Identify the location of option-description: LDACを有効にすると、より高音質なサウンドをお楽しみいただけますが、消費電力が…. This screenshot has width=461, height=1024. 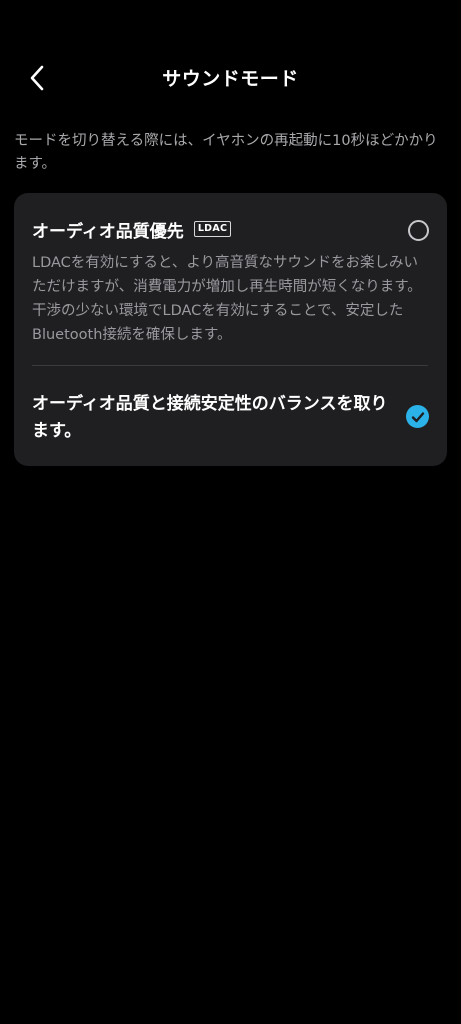
(227, 299).